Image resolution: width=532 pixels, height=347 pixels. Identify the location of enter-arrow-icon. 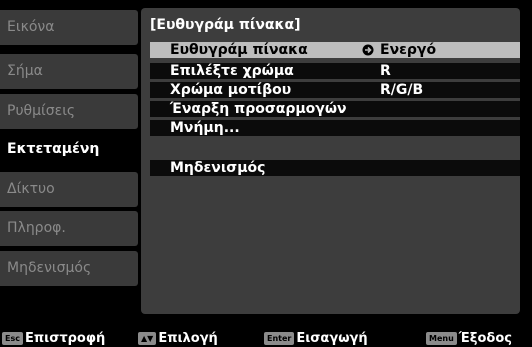
(368, 50).